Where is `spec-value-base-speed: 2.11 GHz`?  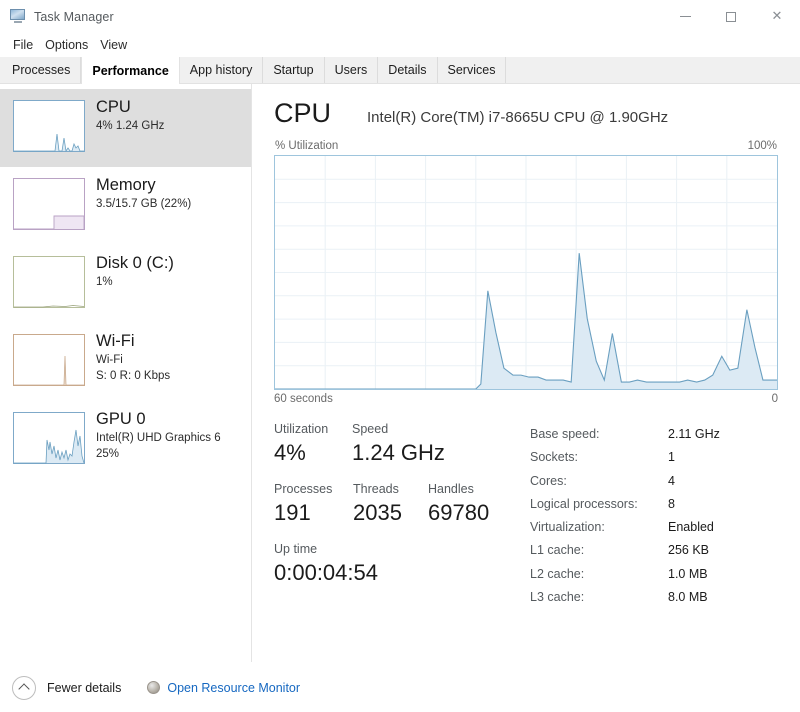 spec-value-base-speed: 2.11 GHz is located at coordinates (694, 434).